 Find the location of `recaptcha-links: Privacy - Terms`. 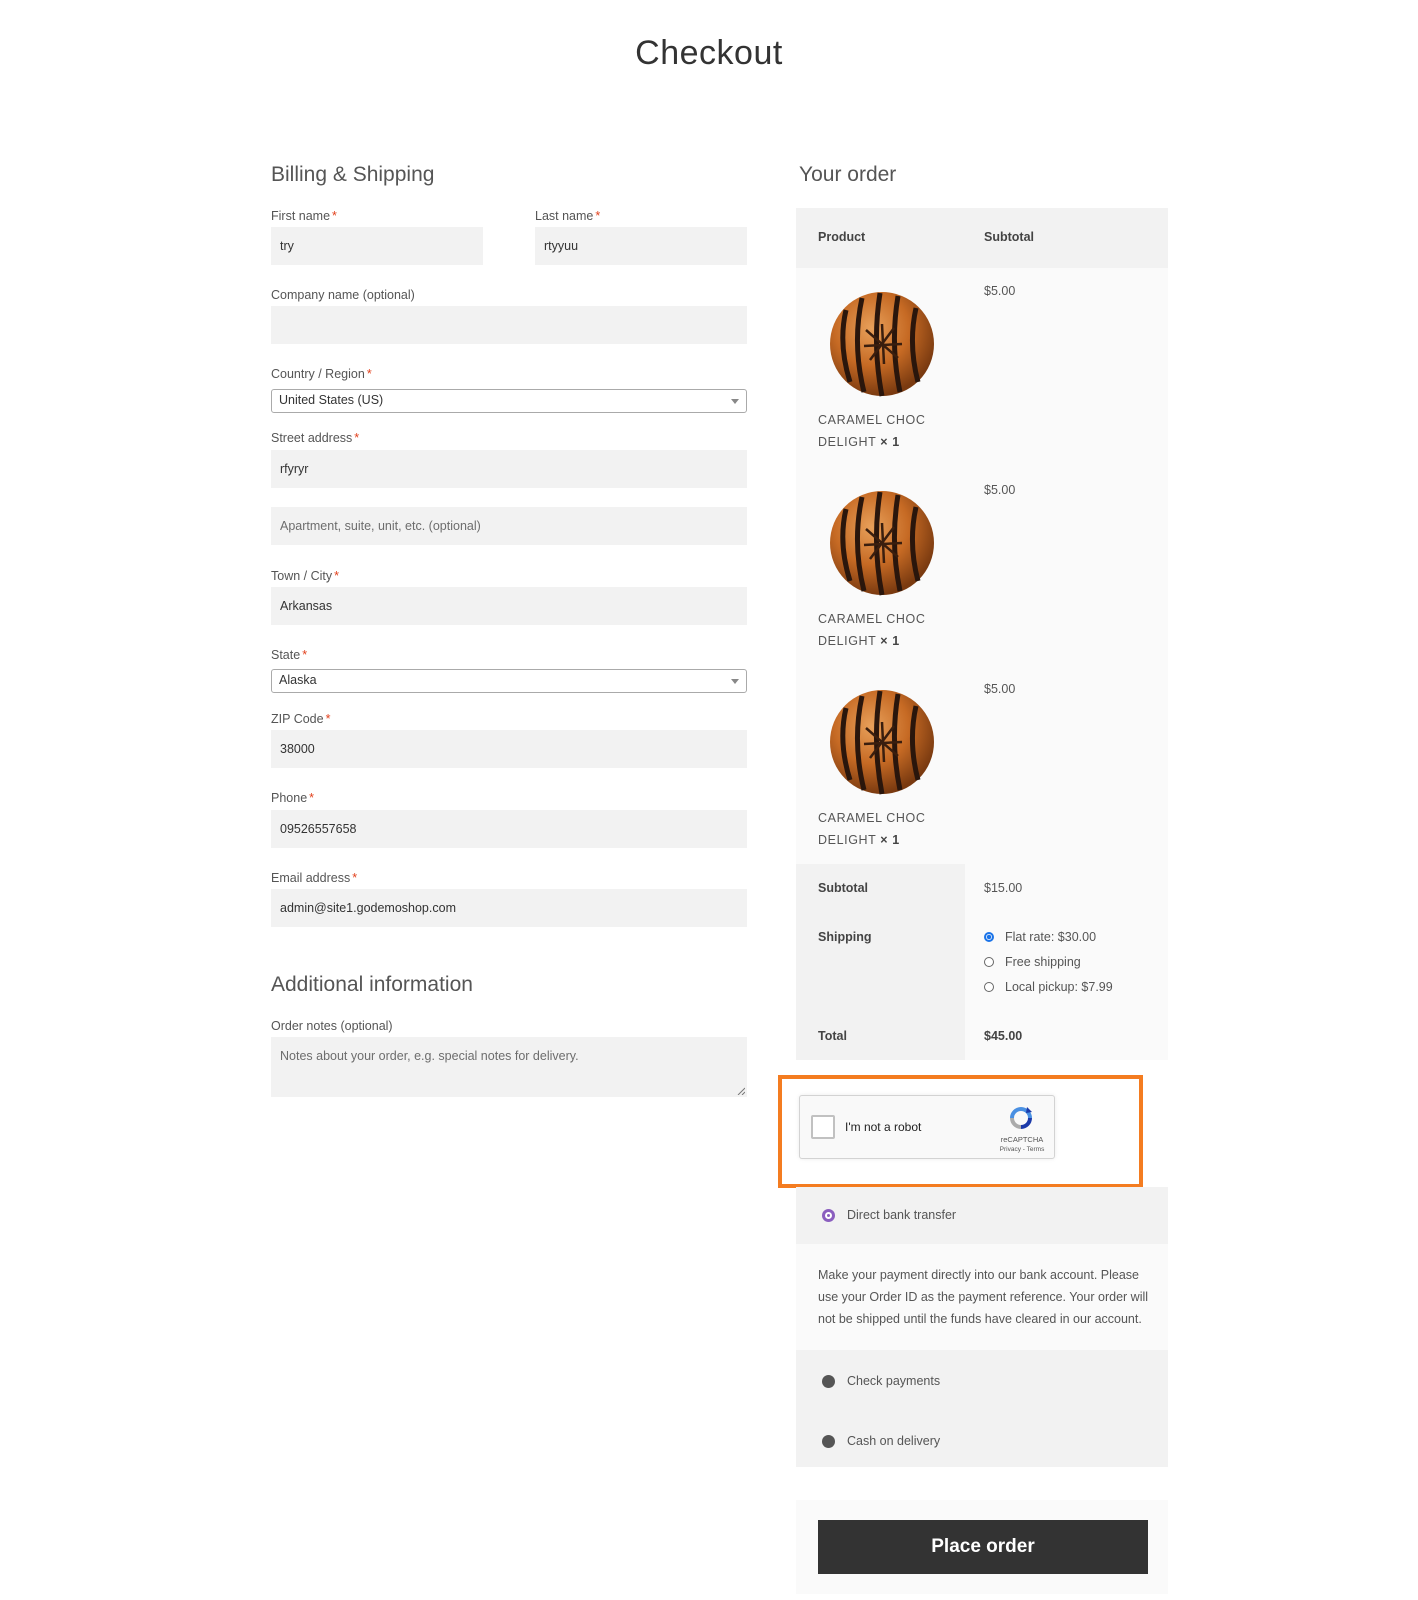

recaptcha-links: Privacy - Terms is located at coordinates (1022, 1149).